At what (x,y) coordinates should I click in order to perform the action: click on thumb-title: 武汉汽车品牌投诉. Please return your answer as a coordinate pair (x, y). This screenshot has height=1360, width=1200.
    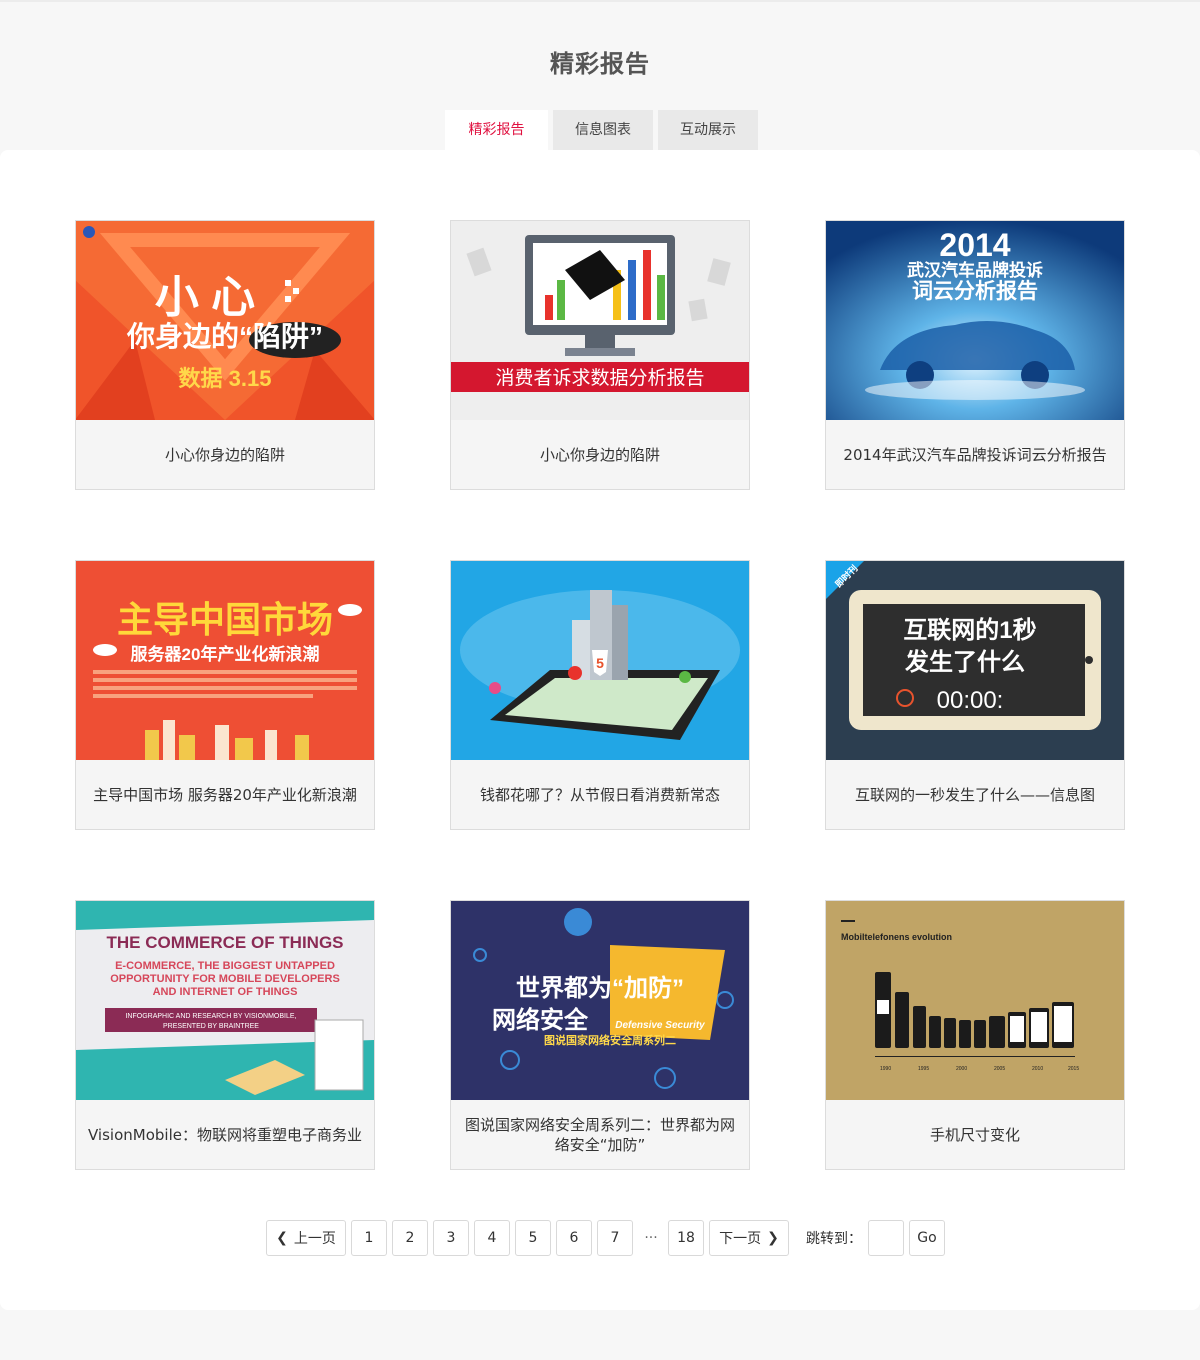
    Looking at the image, I should click on (975, 270).